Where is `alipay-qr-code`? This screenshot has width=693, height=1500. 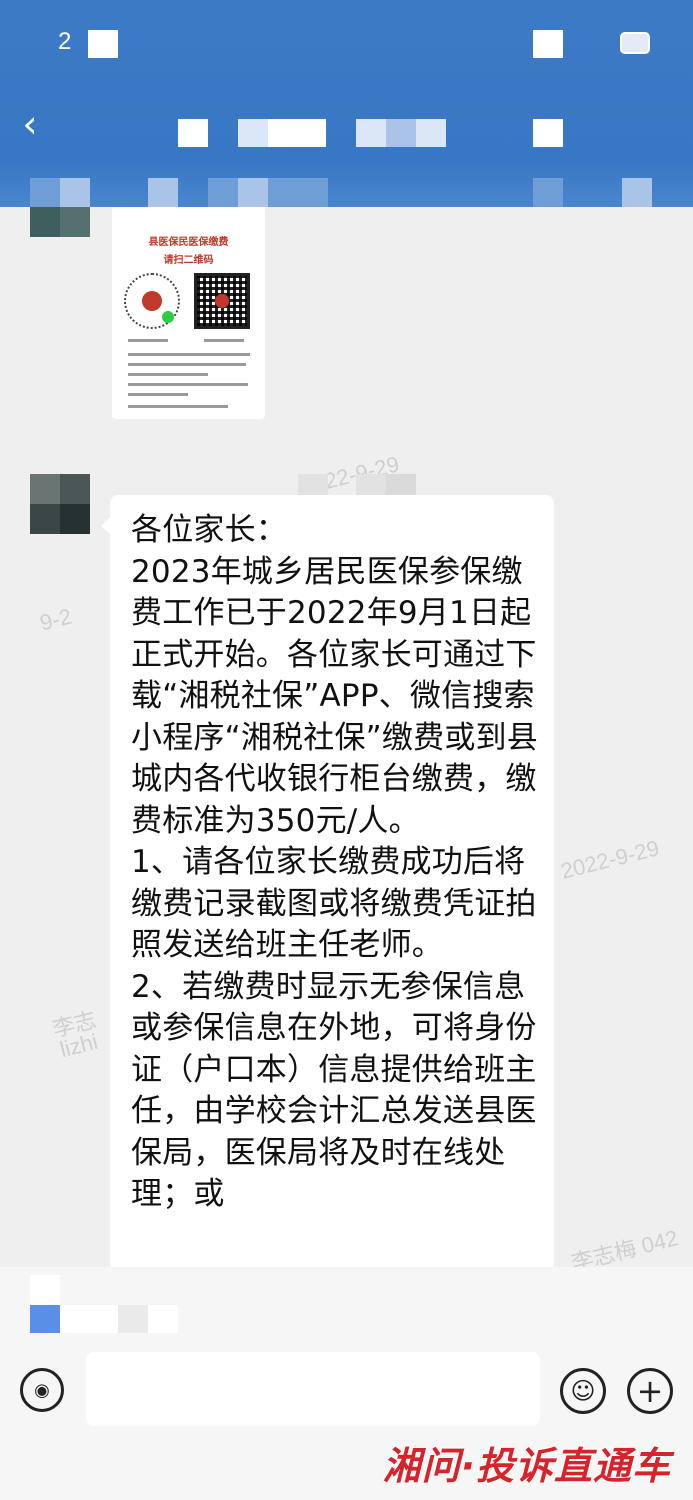
alipay-qr-code is located at coordinates (222, 301).